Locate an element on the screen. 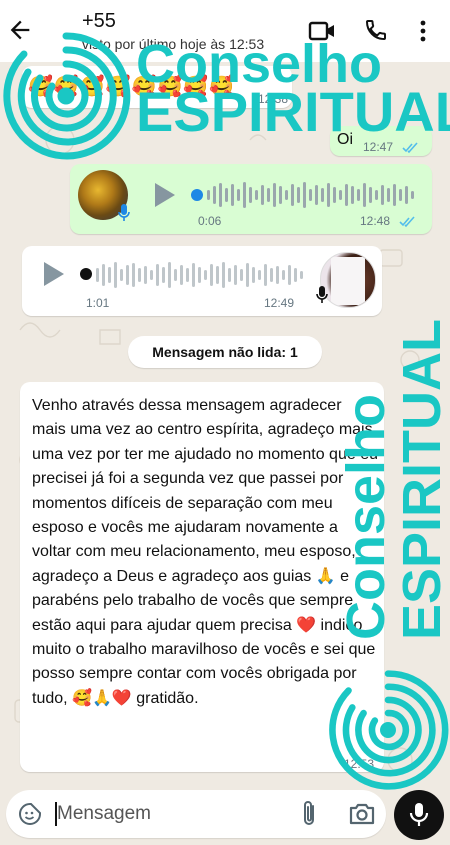  emoji-sticker-icon is located at coordinates (30, 814).